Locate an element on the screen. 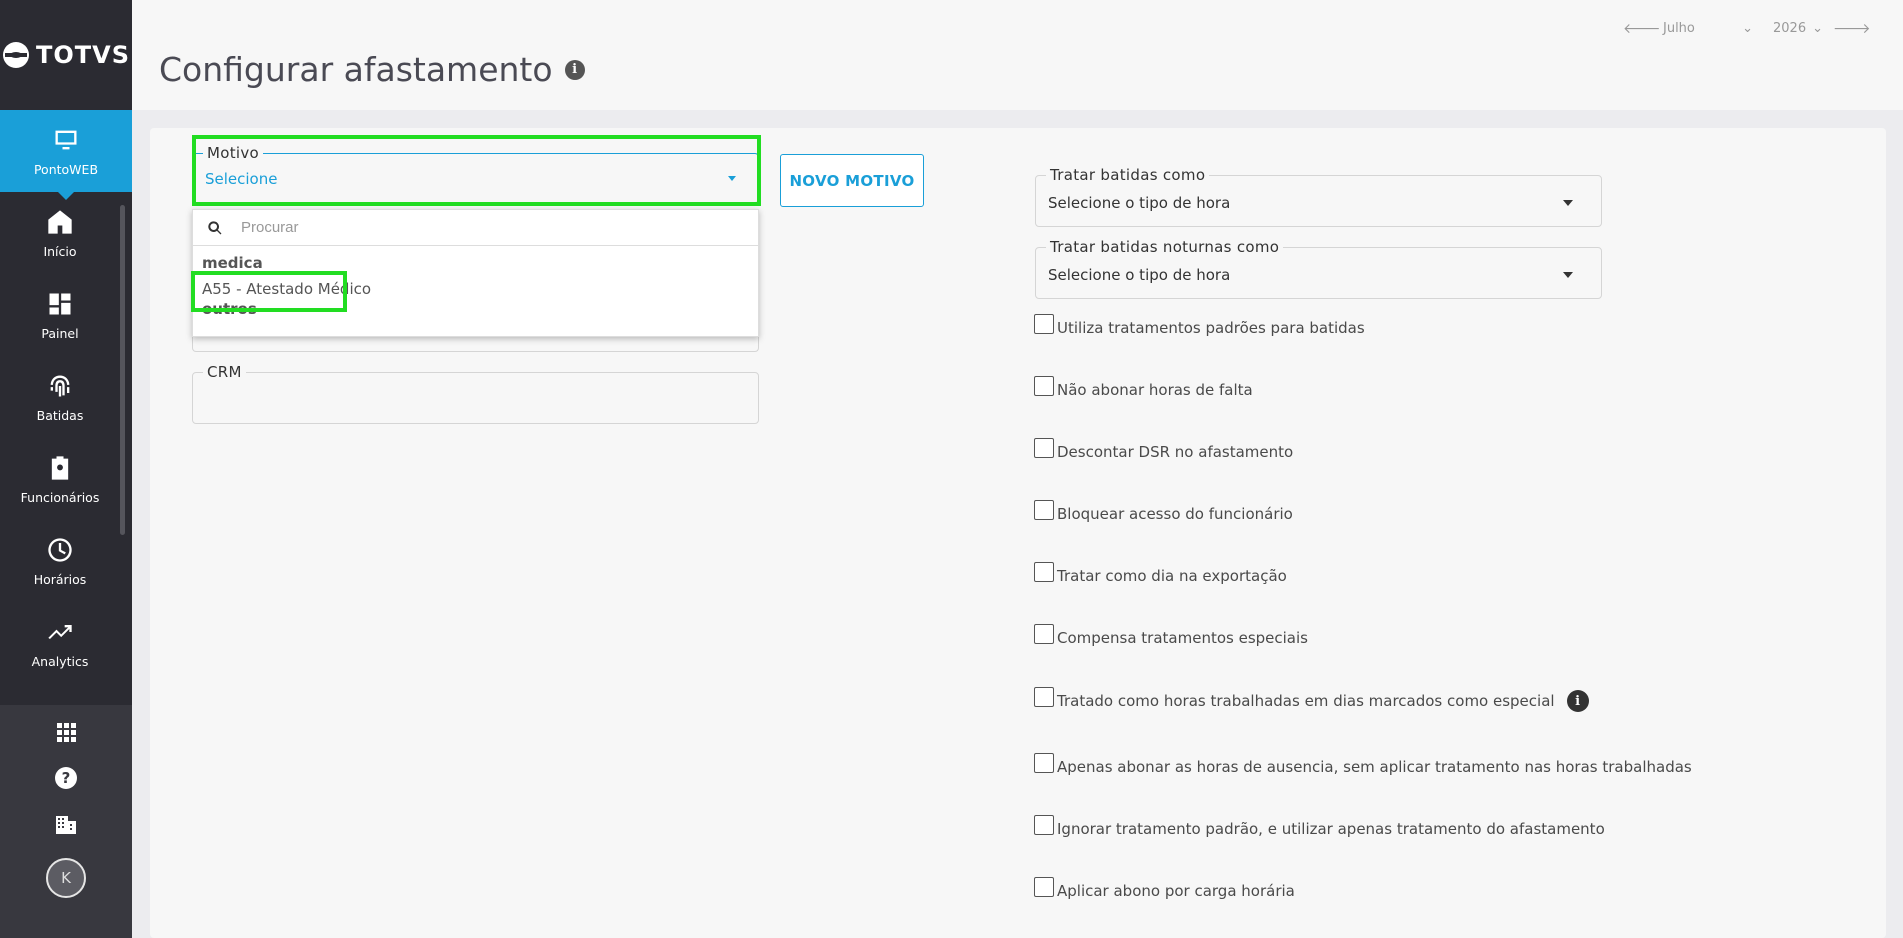  sidebar-item-analytics: Analytics is located at coordinates (66, 643).